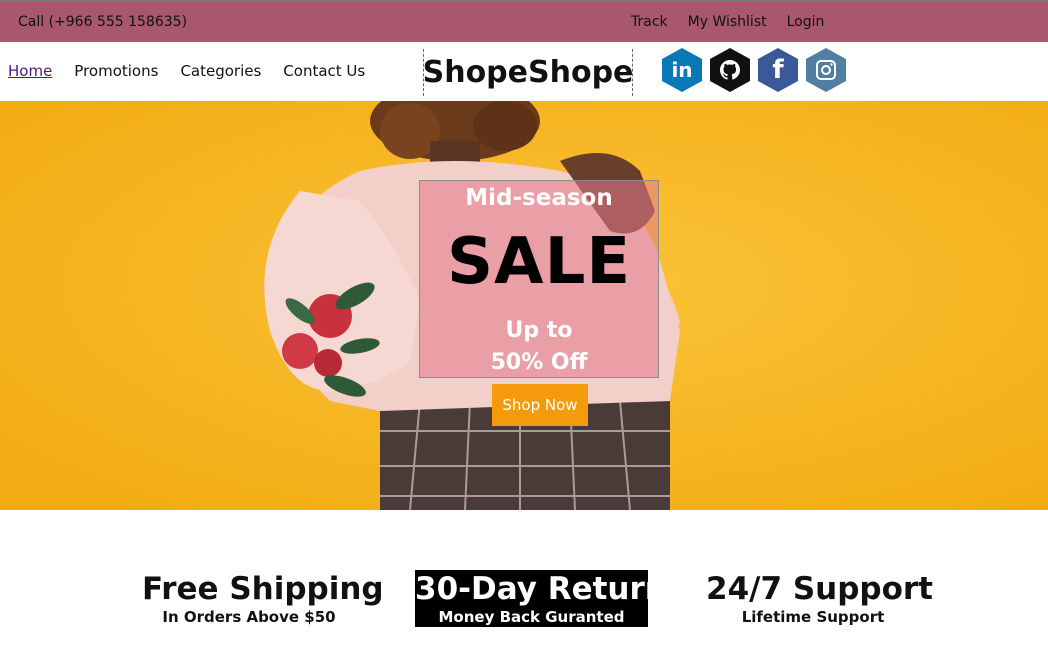  What do you see at coordinates (820, 589) in the screenshot?
I see `feature-title: 24/7 Support` at bounding box center [820, 589].